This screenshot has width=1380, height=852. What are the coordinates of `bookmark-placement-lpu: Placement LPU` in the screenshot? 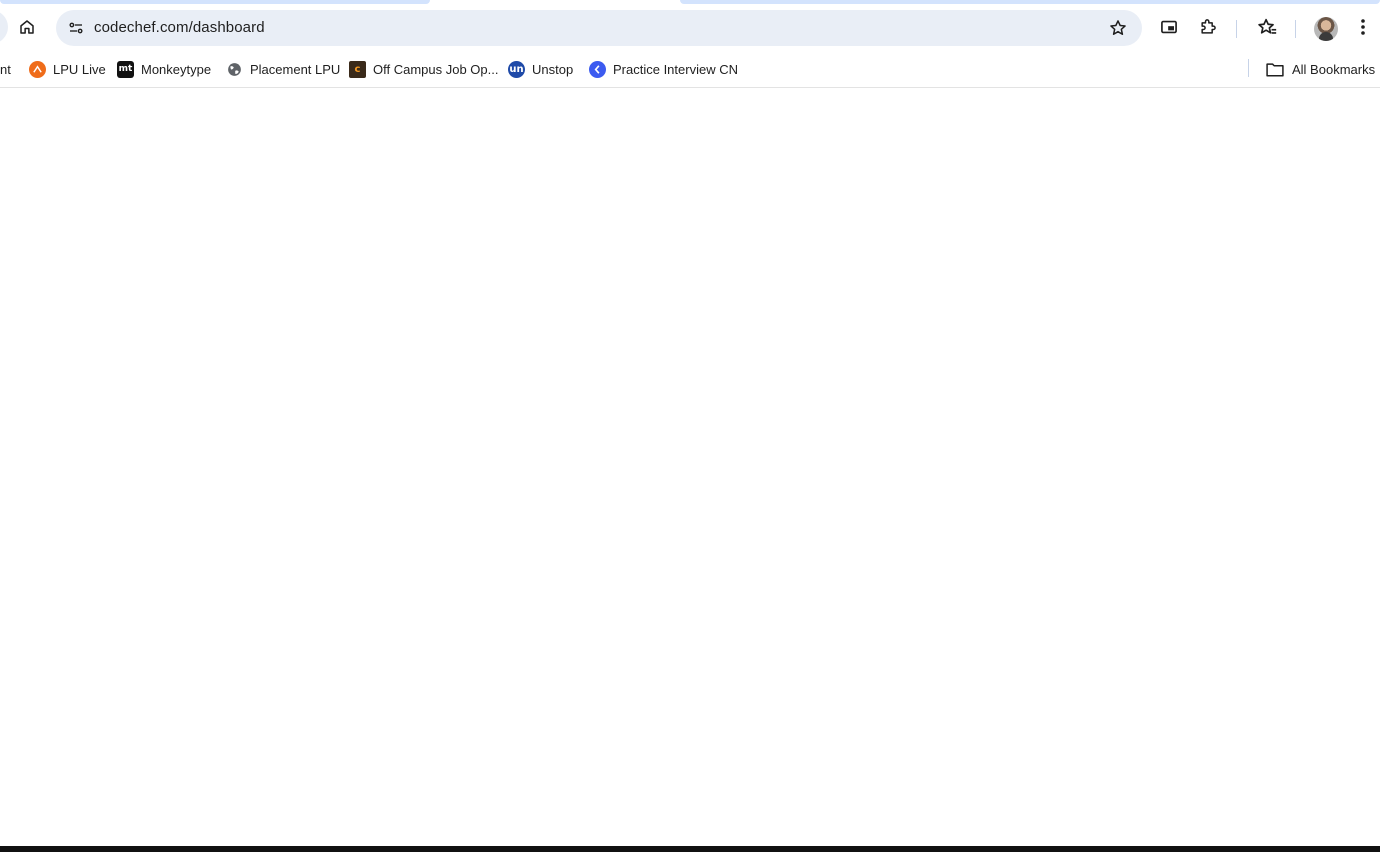 It's located at (283, 69).